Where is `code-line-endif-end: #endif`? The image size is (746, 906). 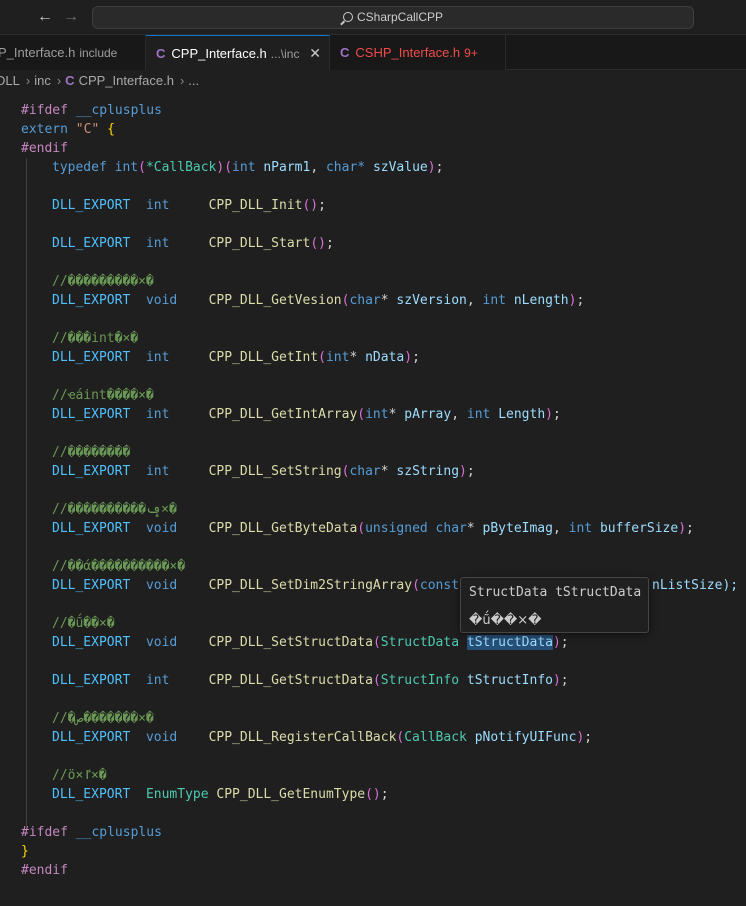 code-line-endif-end: #endif is located at coordinates (44, 870).